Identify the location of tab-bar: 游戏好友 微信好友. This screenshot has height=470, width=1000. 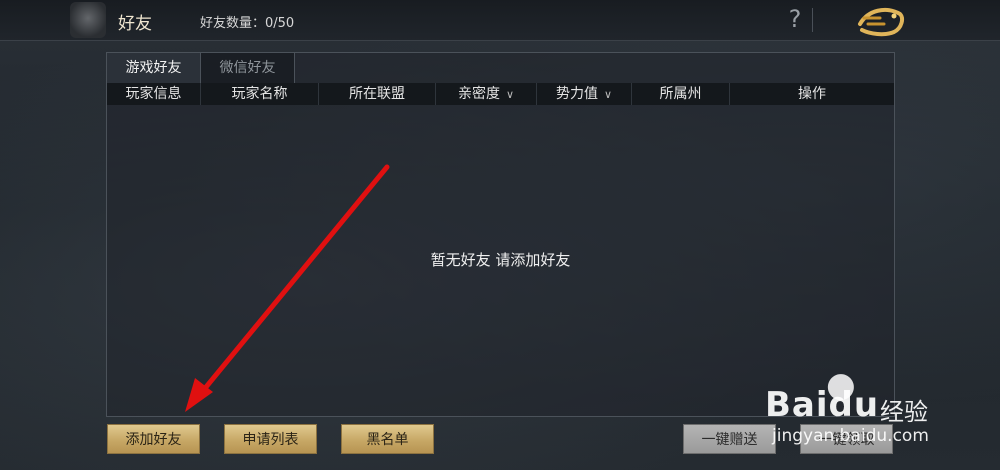
(201, 68).